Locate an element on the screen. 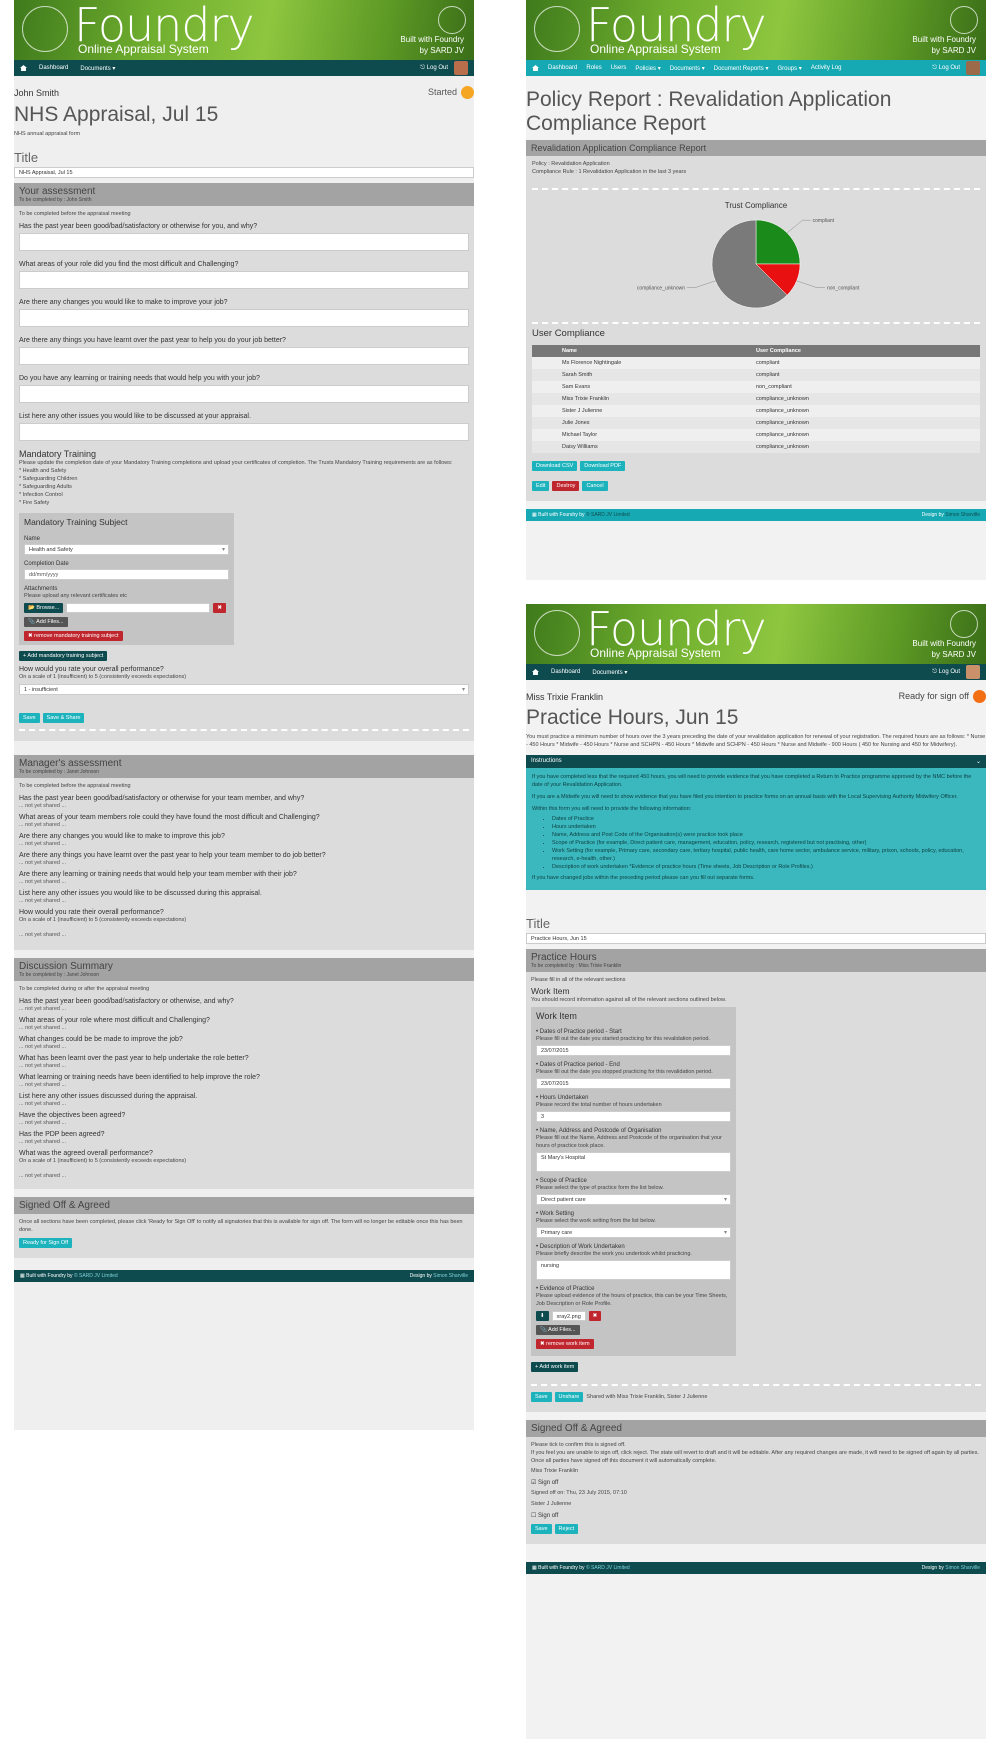  instructions-header: Instructions ⌄ is located at coordinates (756, 761).